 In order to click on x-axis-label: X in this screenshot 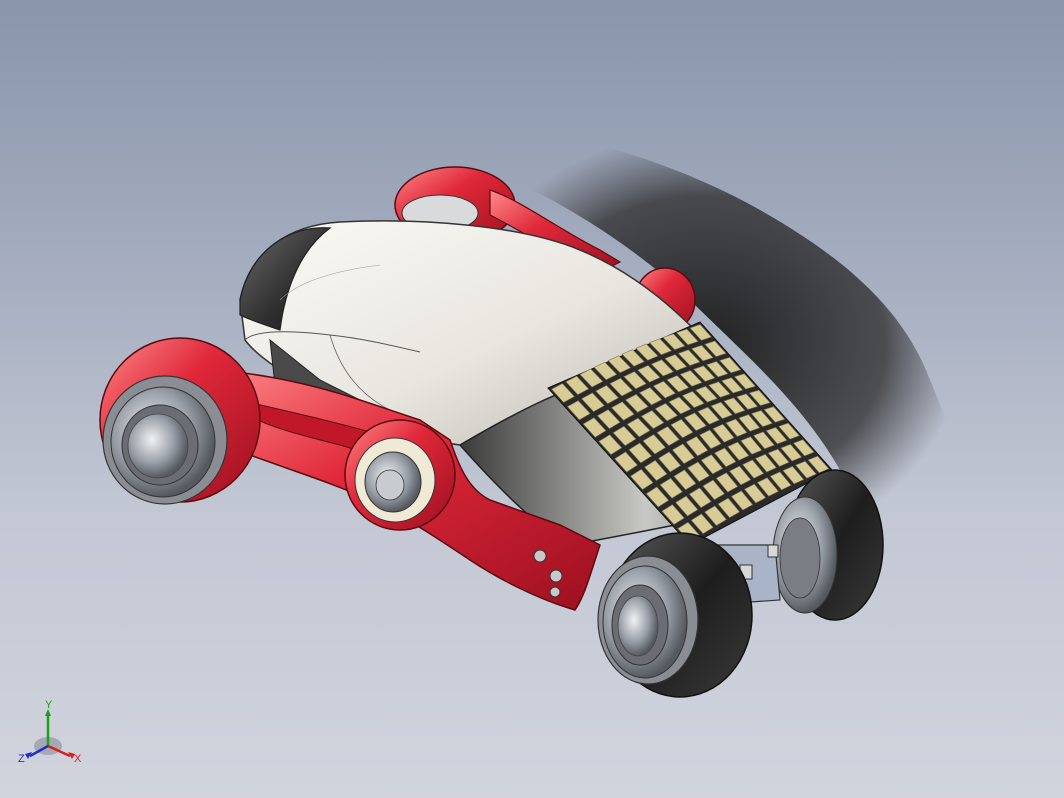, I will do `click(78, 759)`.